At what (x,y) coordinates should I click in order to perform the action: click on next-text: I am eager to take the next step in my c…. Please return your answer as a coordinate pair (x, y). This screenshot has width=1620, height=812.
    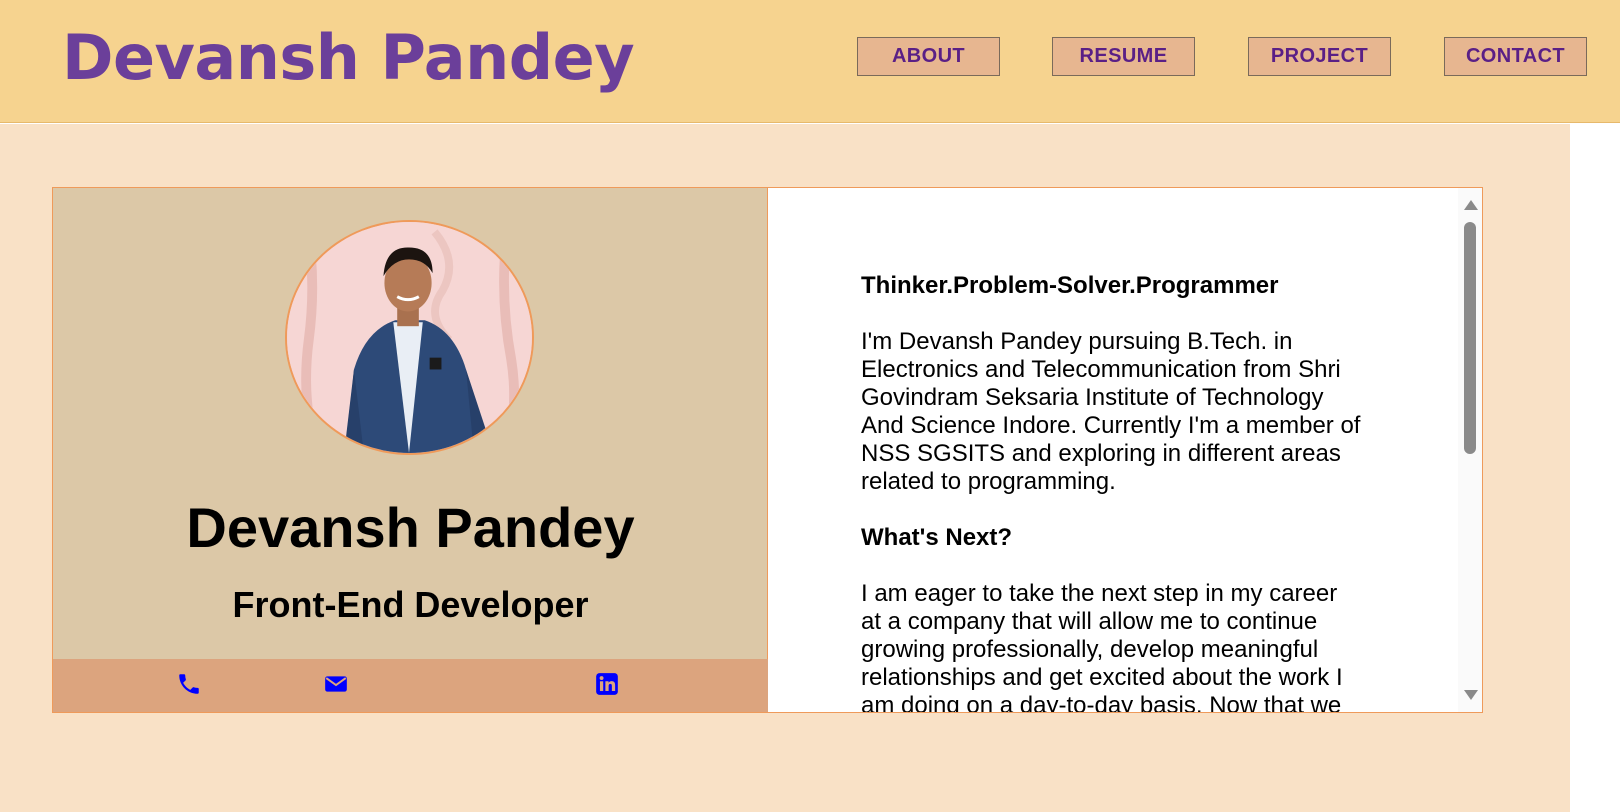
    Looking at the image, I should click on (1102, 646).